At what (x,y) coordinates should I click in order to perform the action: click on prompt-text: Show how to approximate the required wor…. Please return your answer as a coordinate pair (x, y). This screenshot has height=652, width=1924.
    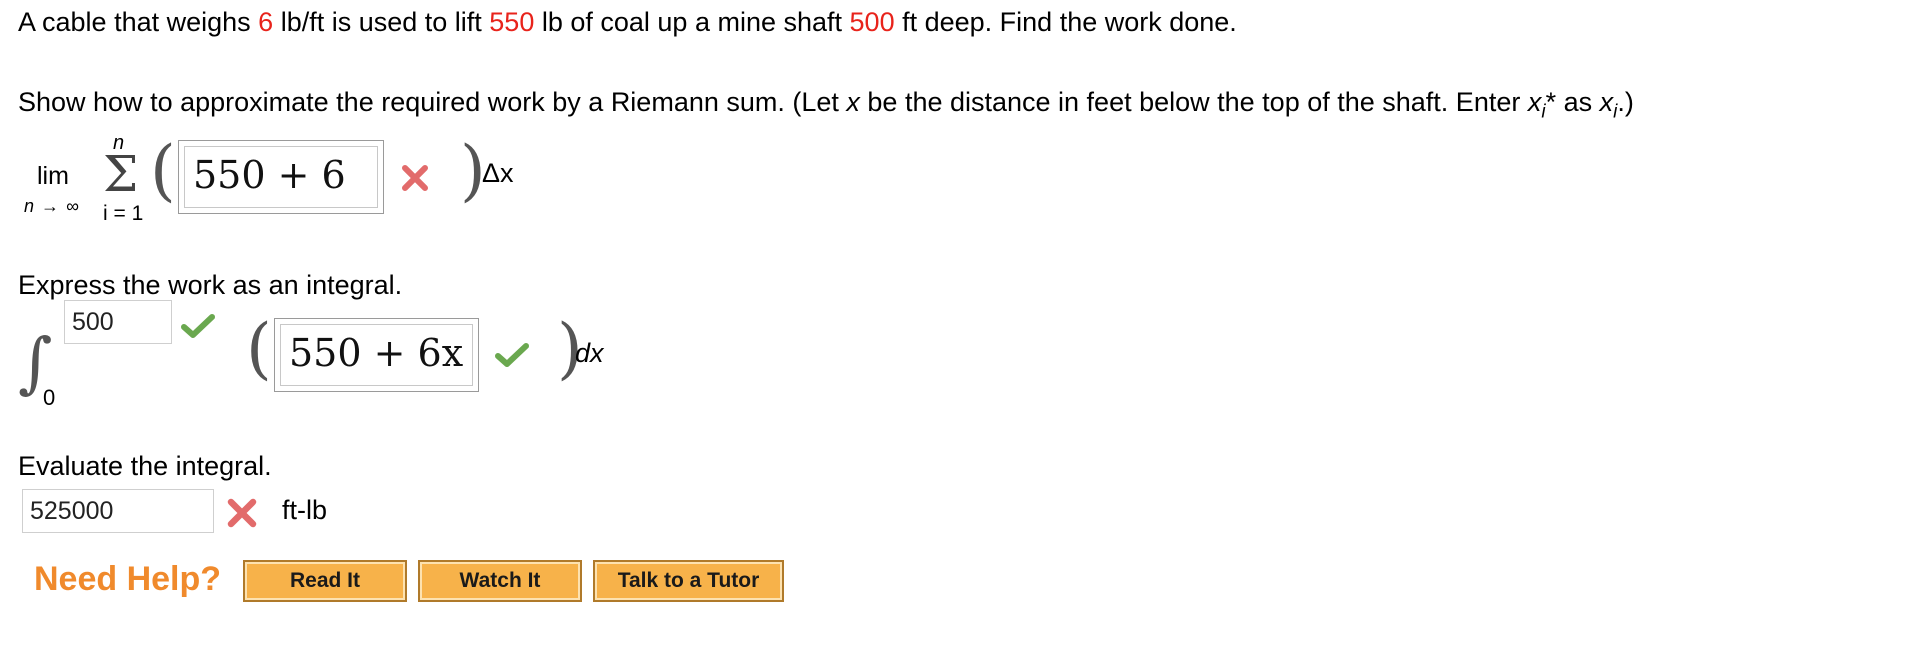
    Looking at the image, I should click on (432, 102).